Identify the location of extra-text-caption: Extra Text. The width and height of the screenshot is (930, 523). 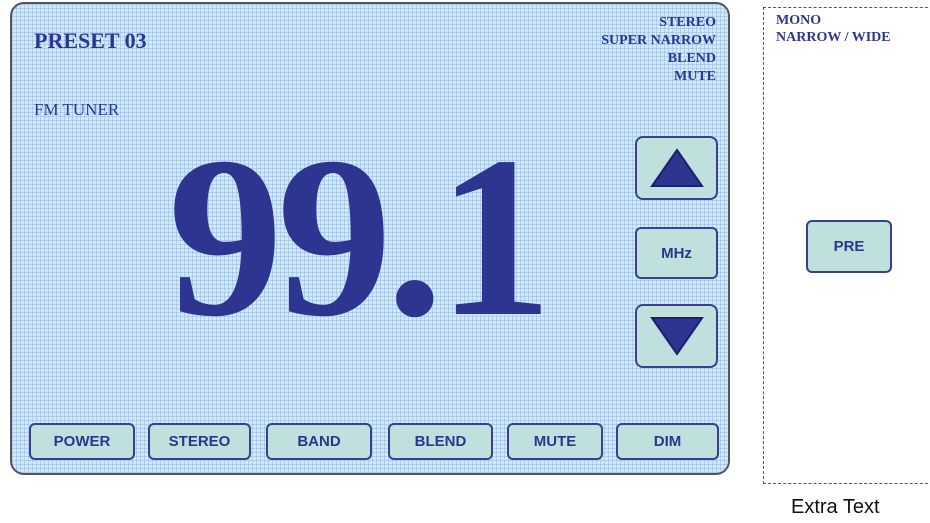
(835, 507).